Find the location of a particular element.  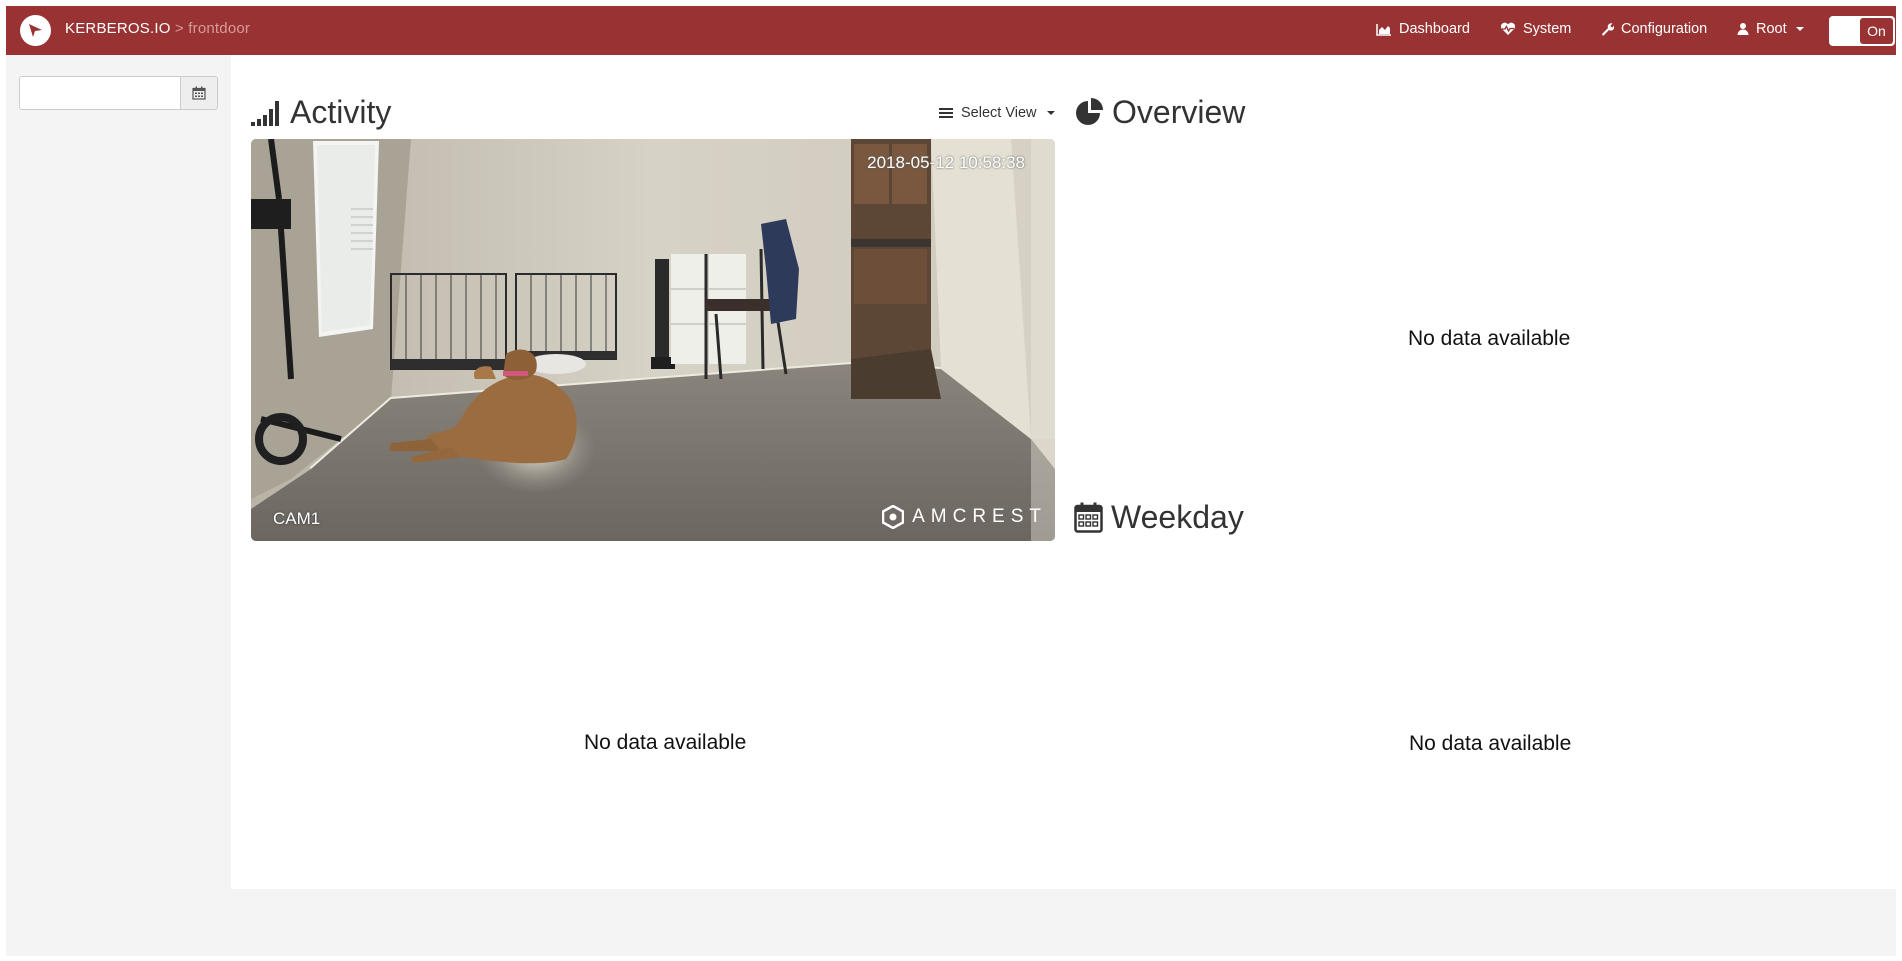

brand-name: KERBEROS.IO is located at coordinates (118, 28).